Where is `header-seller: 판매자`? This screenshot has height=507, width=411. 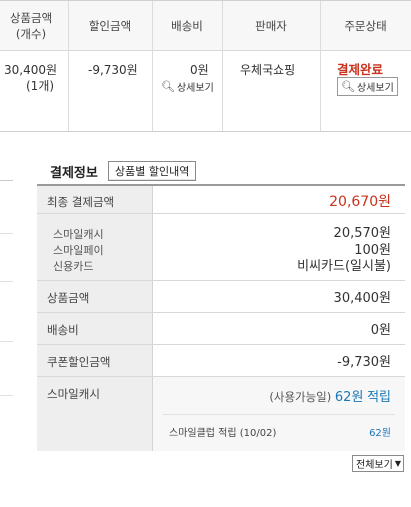
header-seller: 판매자 is located at coordinates (271, 26).